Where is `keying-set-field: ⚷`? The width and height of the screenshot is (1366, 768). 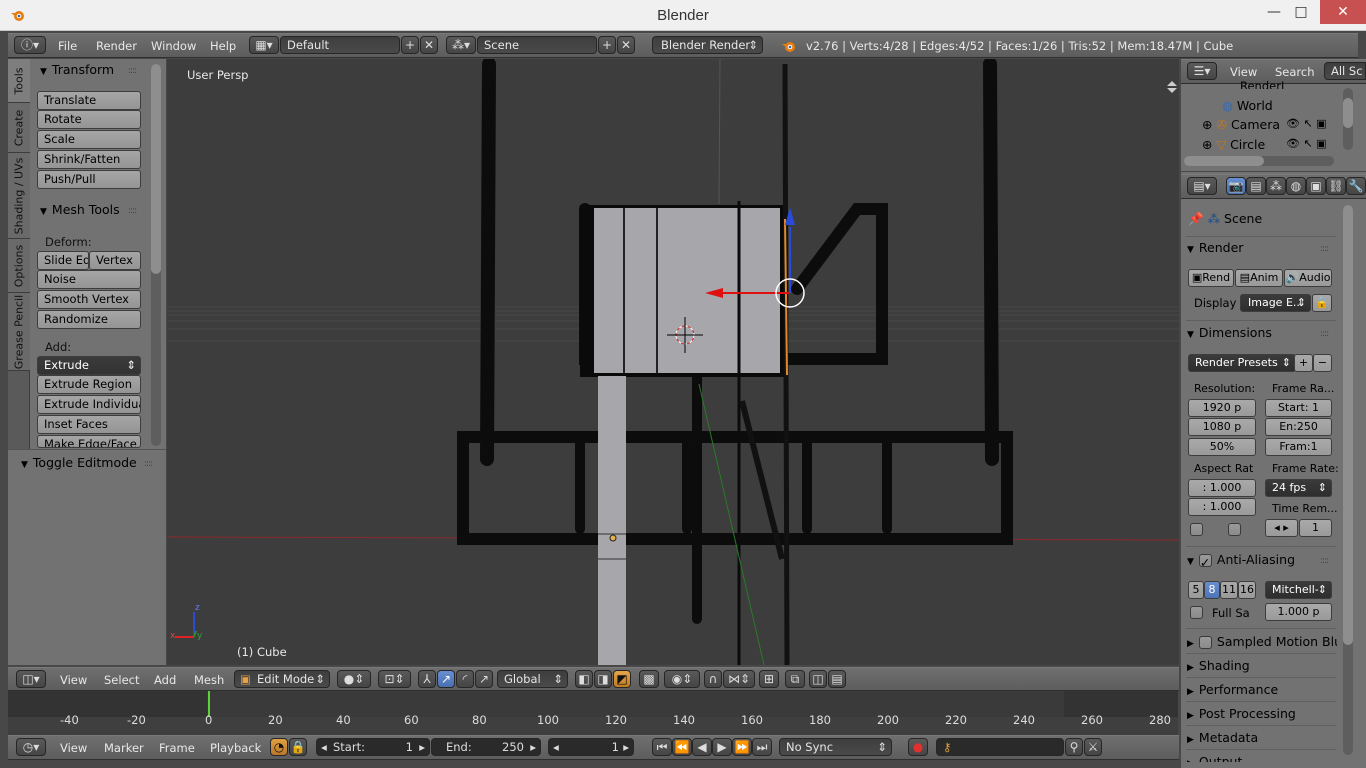 keying-set-field: ⚷ is located at coordinates (1000, 747).